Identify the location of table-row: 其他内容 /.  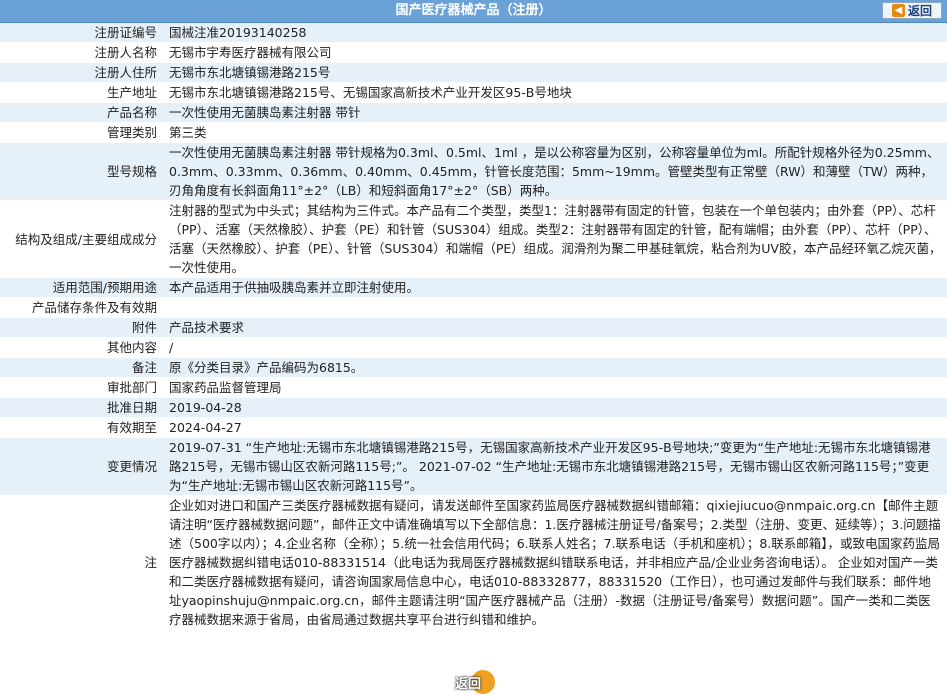
(473, 347).